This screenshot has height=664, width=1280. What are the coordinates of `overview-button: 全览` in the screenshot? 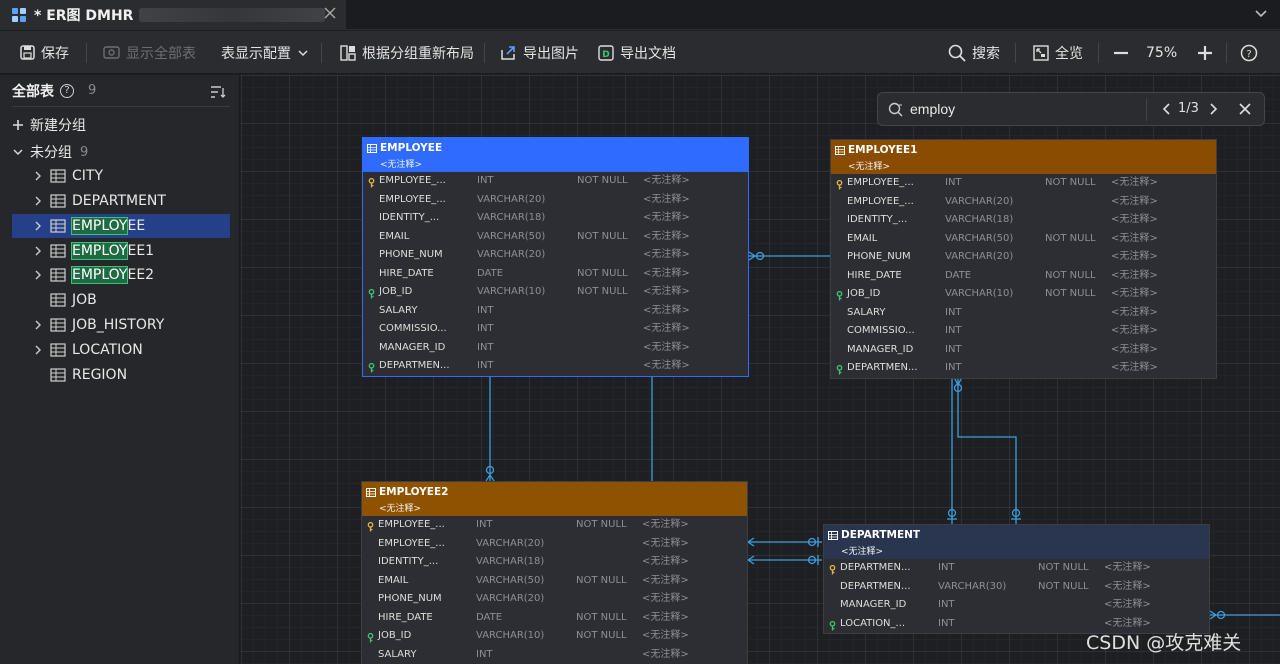 It's located at (1058, 52).